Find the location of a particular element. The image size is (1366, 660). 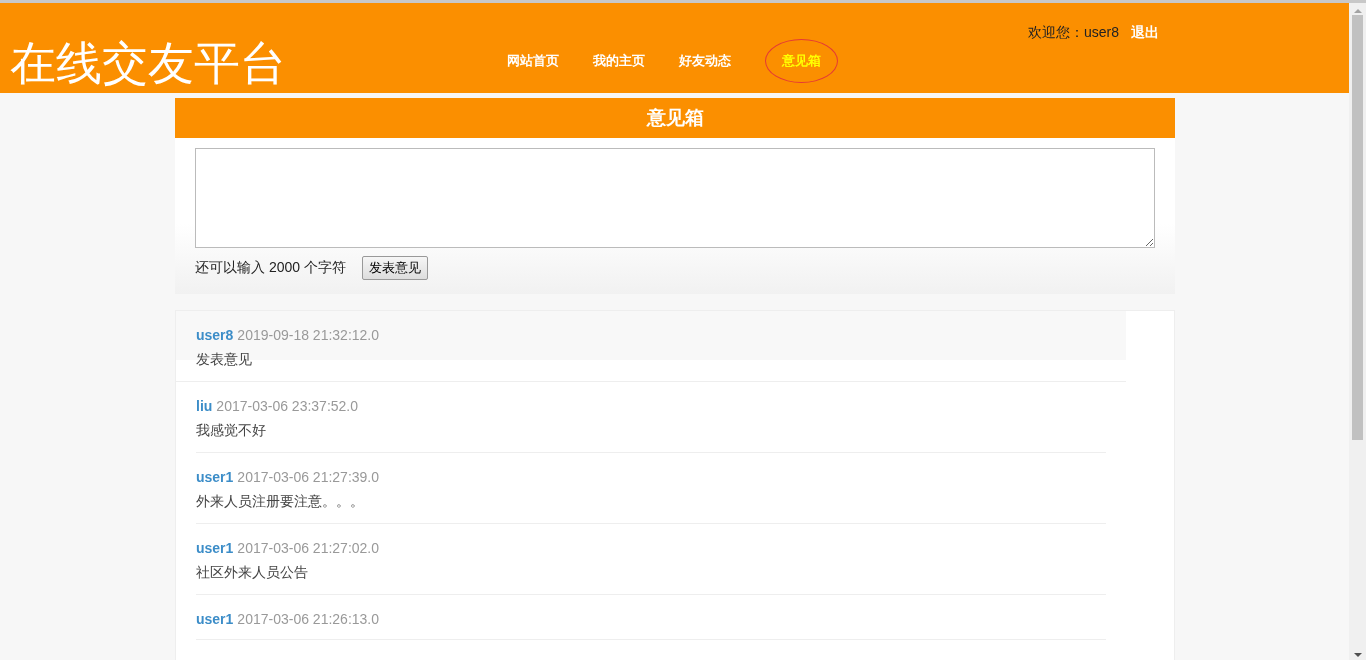

nav-link: 好友动态 is located at coordinates (705, 67).